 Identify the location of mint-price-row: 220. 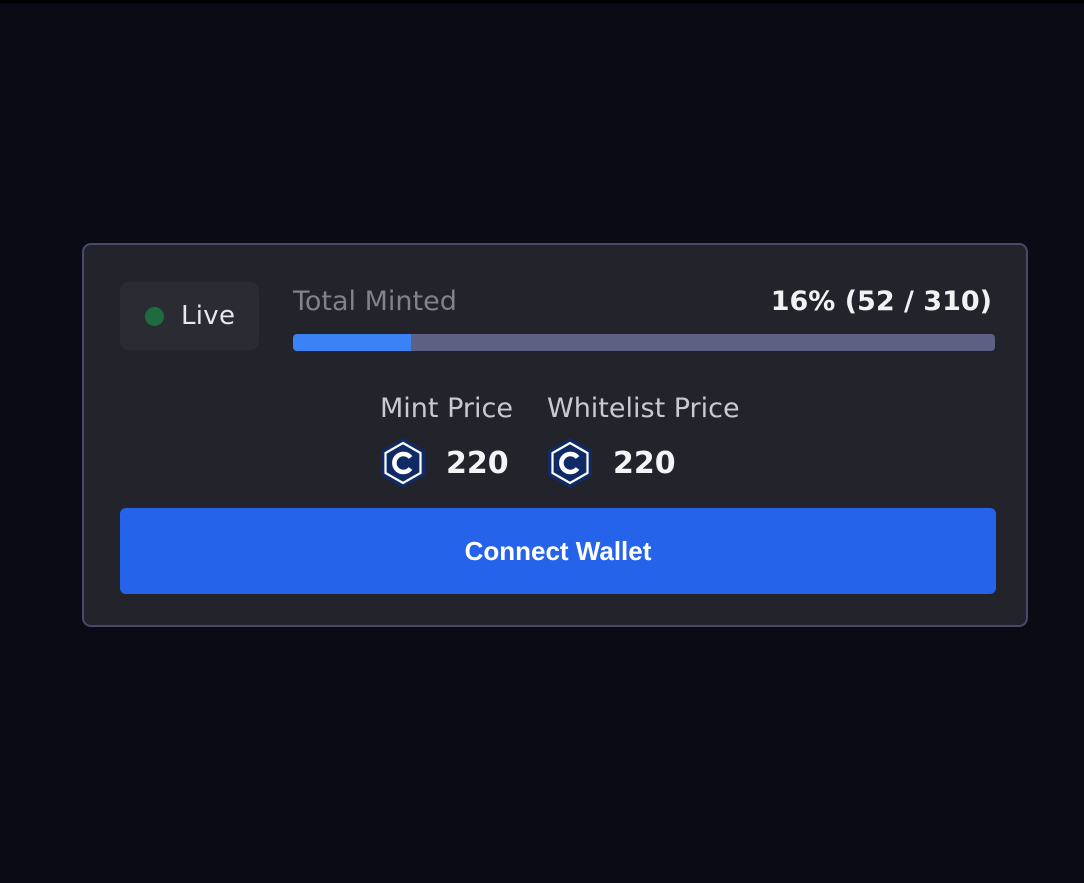
(446, 463).